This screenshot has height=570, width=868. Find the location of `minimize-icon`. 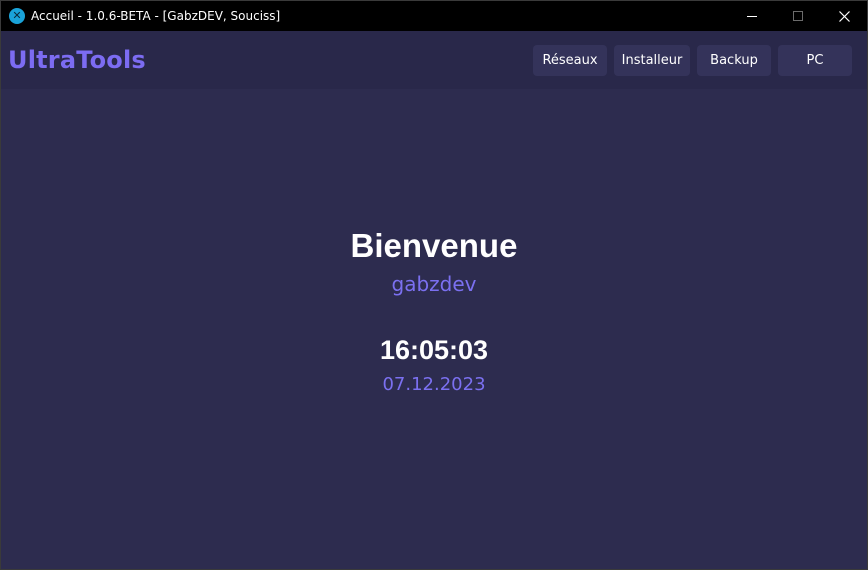

minimize-icon is located at coordinates (752, 16).